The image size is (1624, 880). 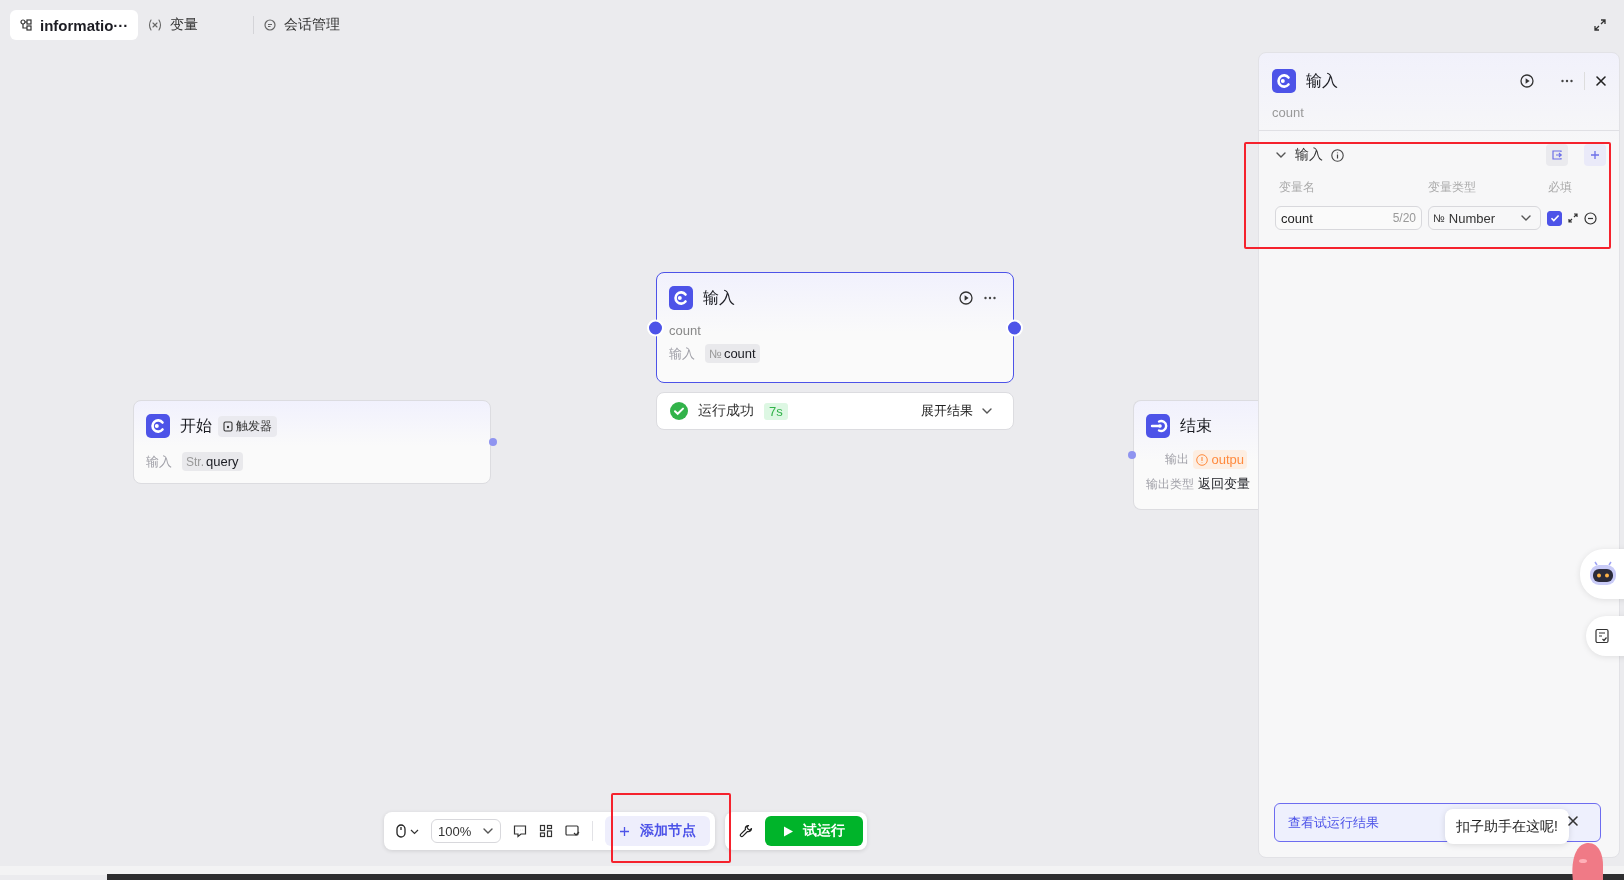 I want to click on robot-icon, so click(x=1603, y=574).